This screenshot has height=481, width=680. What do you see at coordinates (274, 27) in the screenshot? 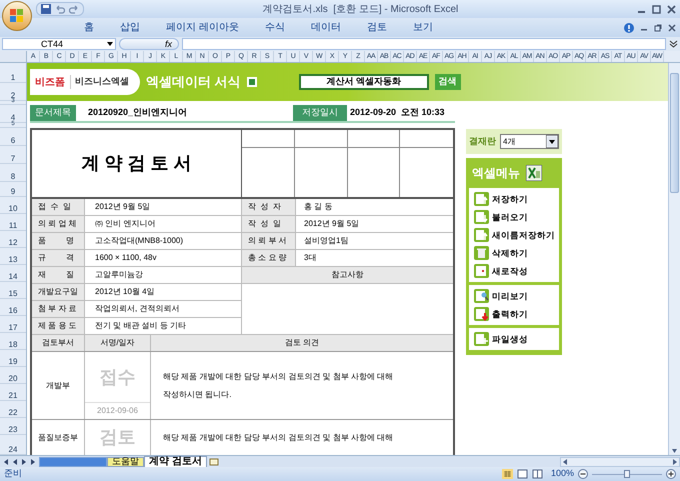
I see `ribbon-tab: 수식` at bounding box center [274, 27].